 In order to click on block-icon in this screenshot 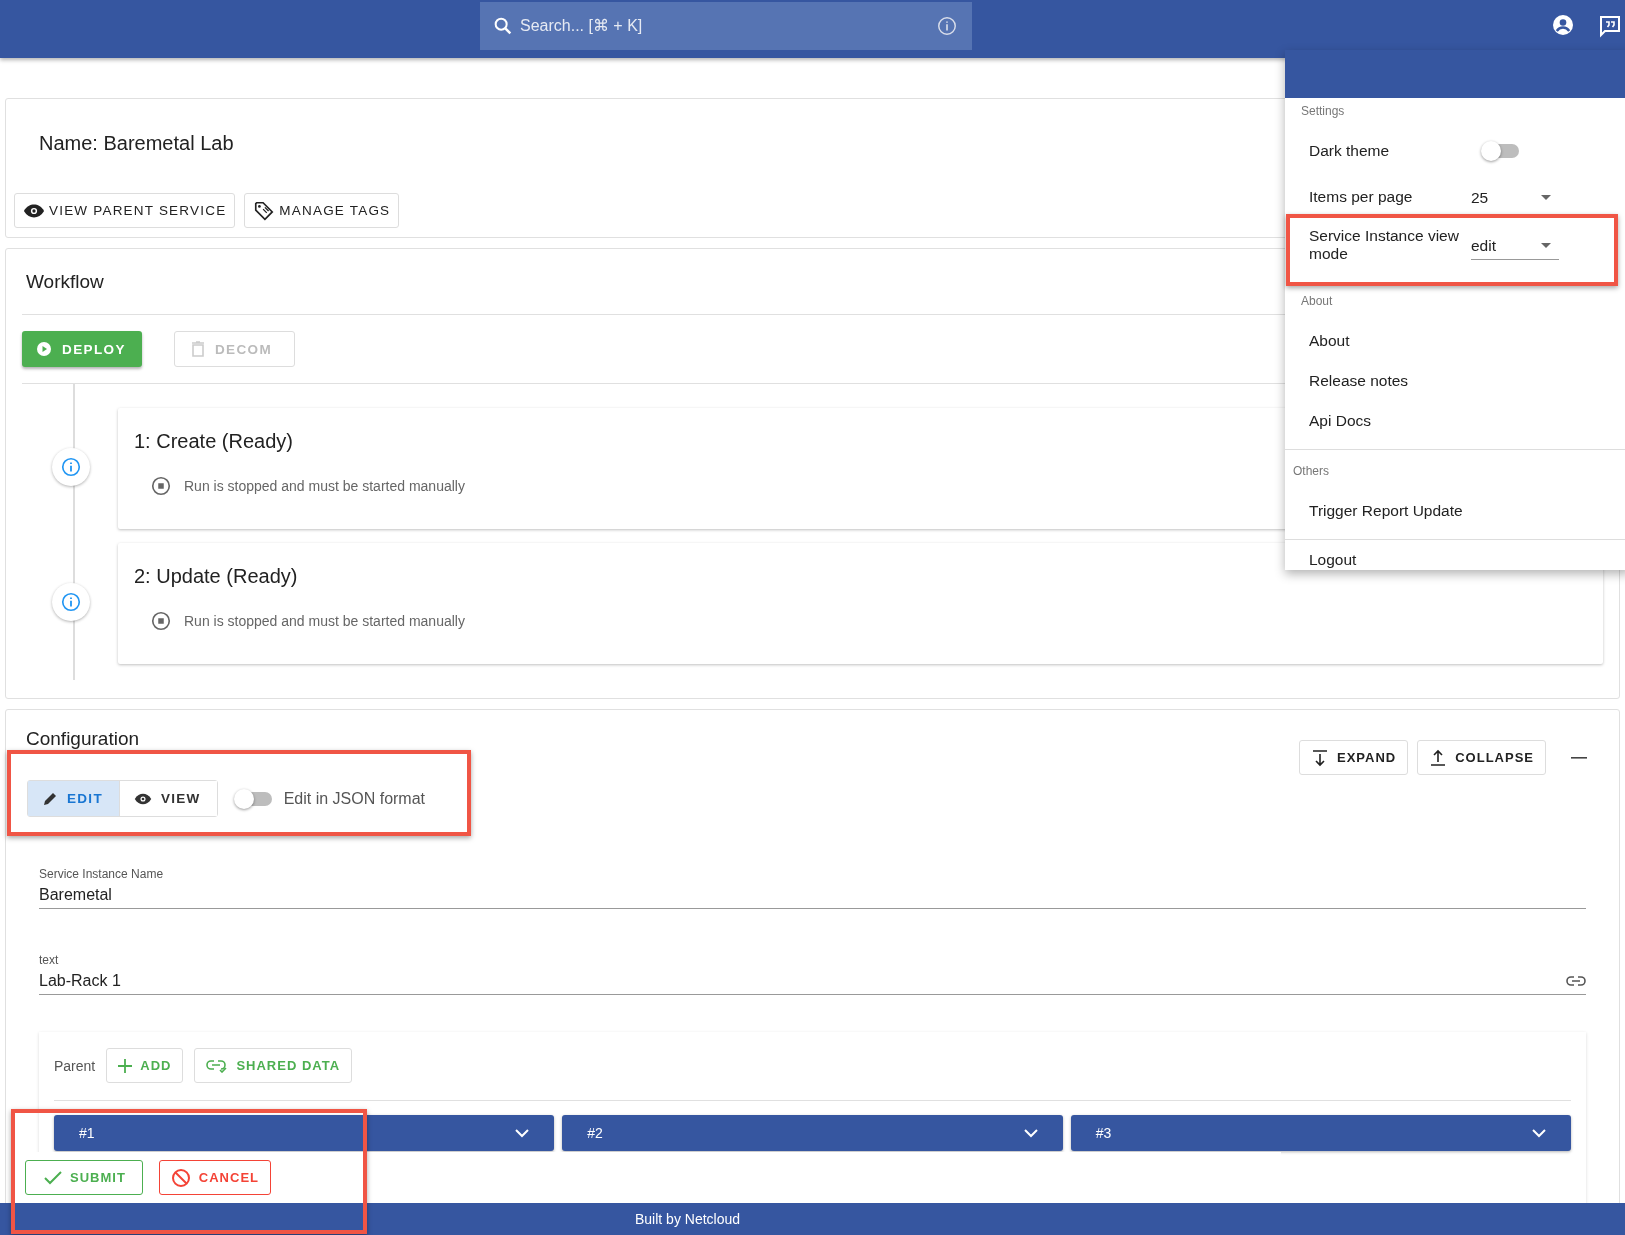, I will do `click(180, 1177)`.